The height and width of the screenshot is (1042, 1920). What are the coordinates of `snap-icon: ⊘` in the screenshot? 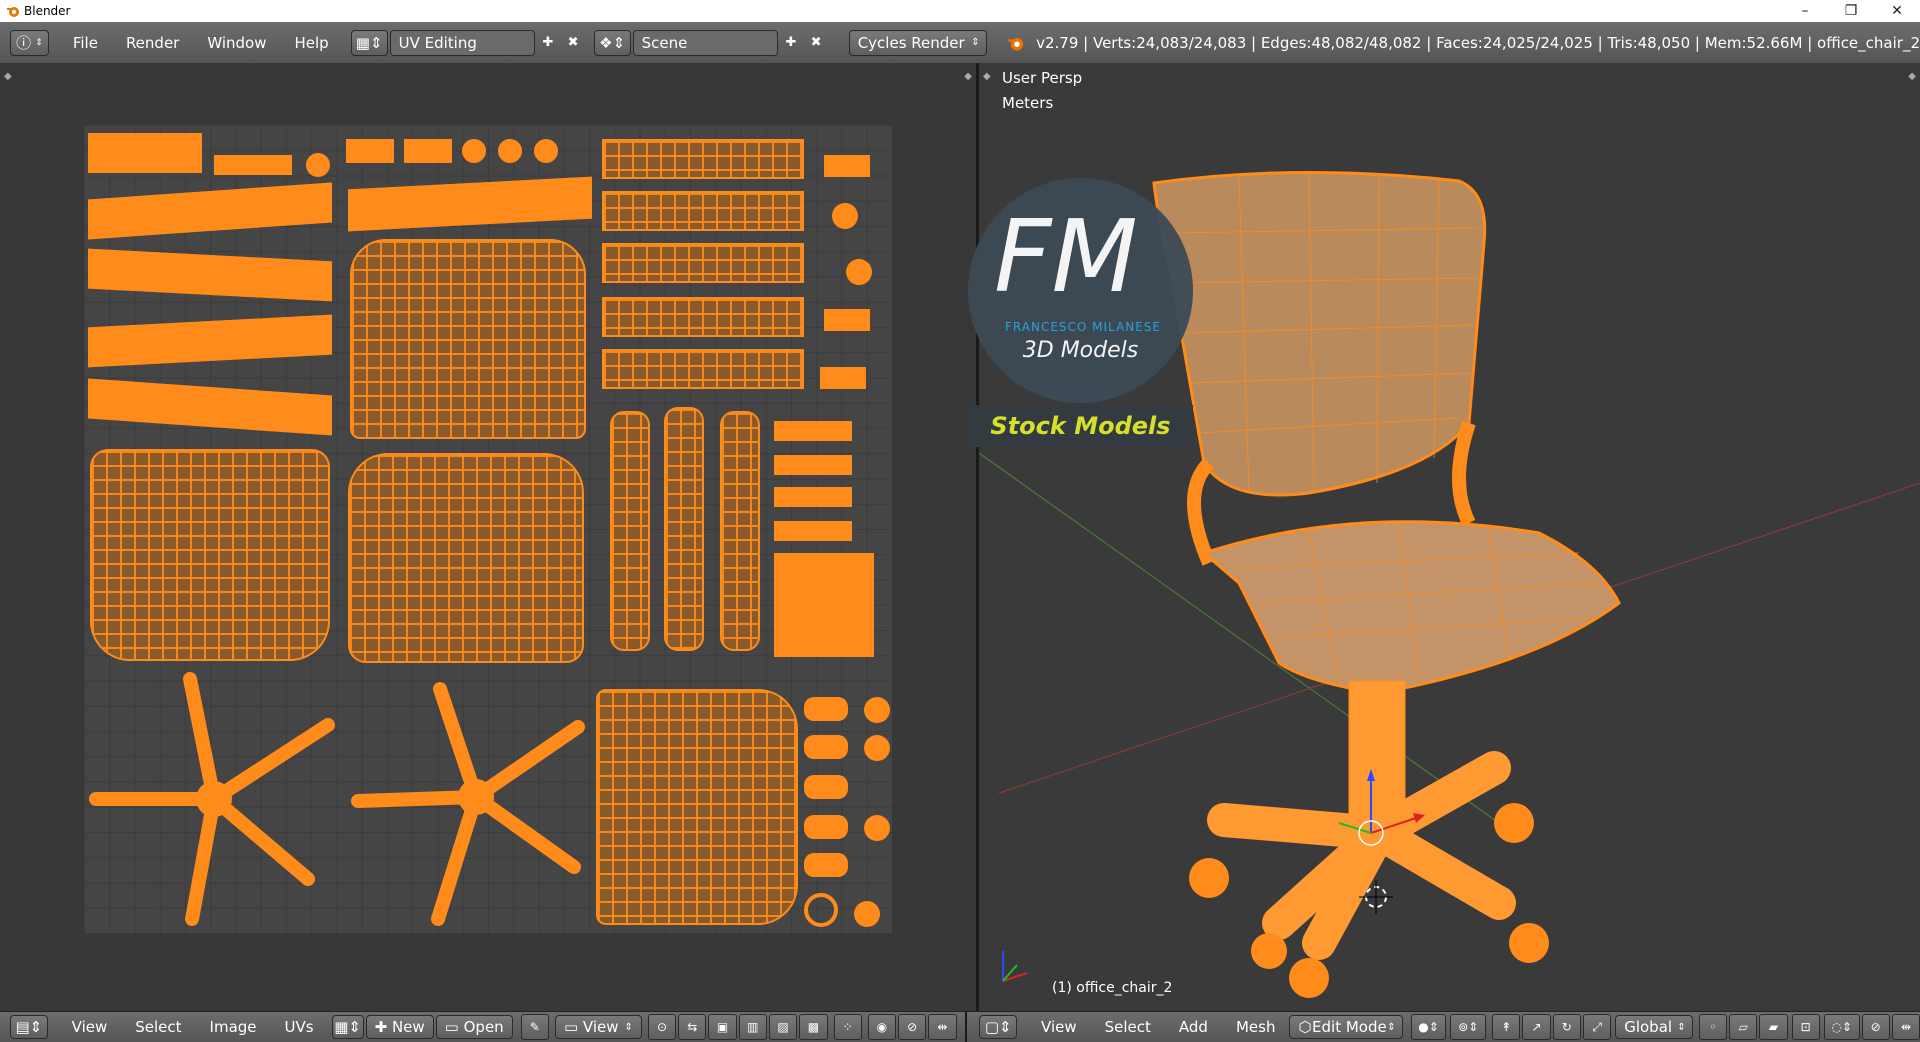 It's located at (912, 1027).